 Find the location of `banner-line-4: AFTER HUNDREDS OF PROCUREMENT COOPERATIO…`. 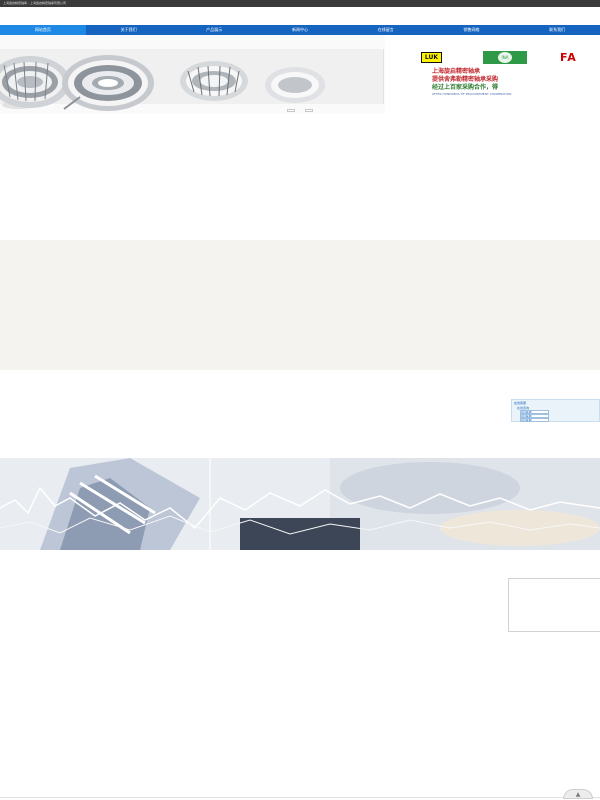

banner-line-4: AFTER HUNDREDS OF PROCUREMENT COOPERATIO… is located at coordinates (472, 94).